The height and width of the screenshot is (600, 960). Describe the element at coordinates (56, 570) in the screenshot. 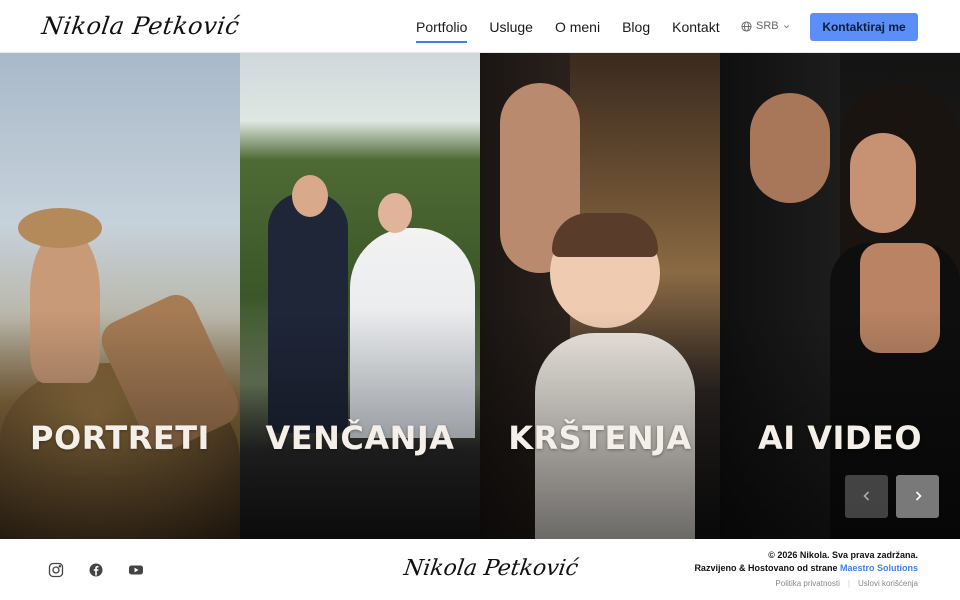

I see `instagram-icon` at that location.